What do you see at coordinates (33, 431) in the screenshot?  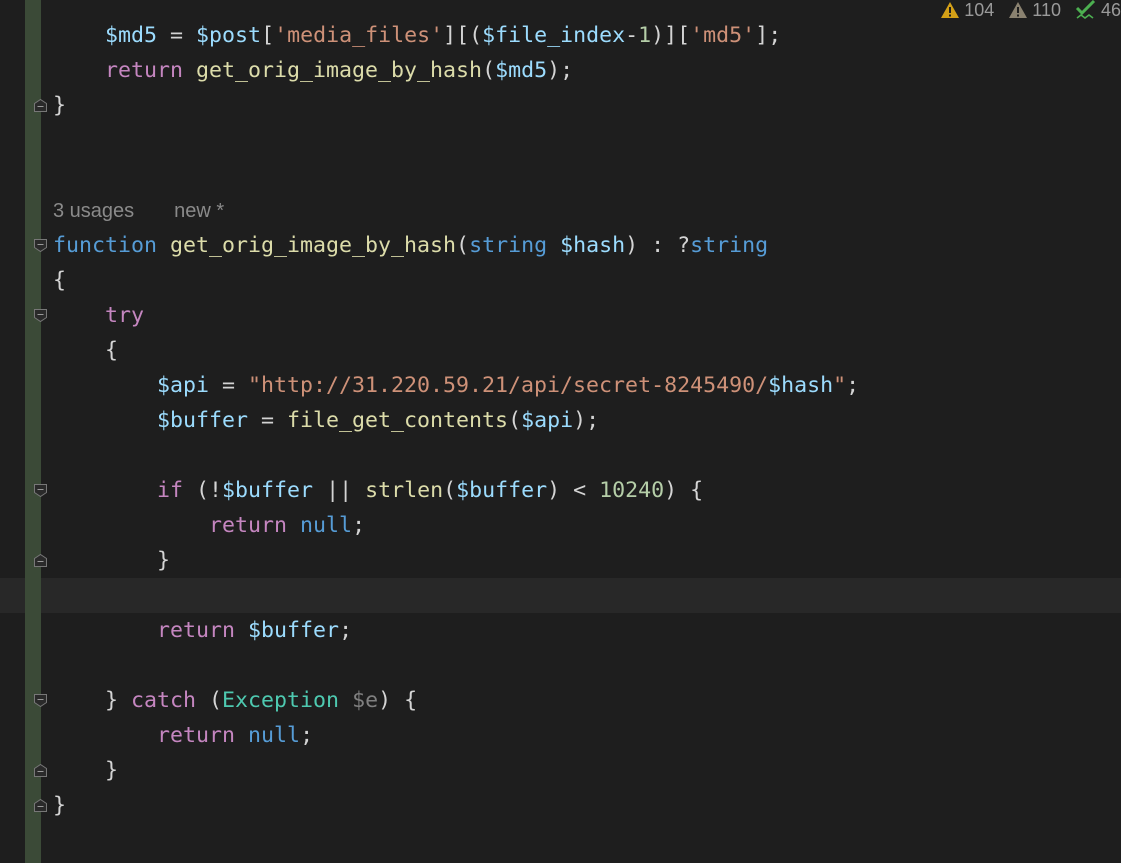 I see `vcs-change-marker` at bounding box center [33, 431].